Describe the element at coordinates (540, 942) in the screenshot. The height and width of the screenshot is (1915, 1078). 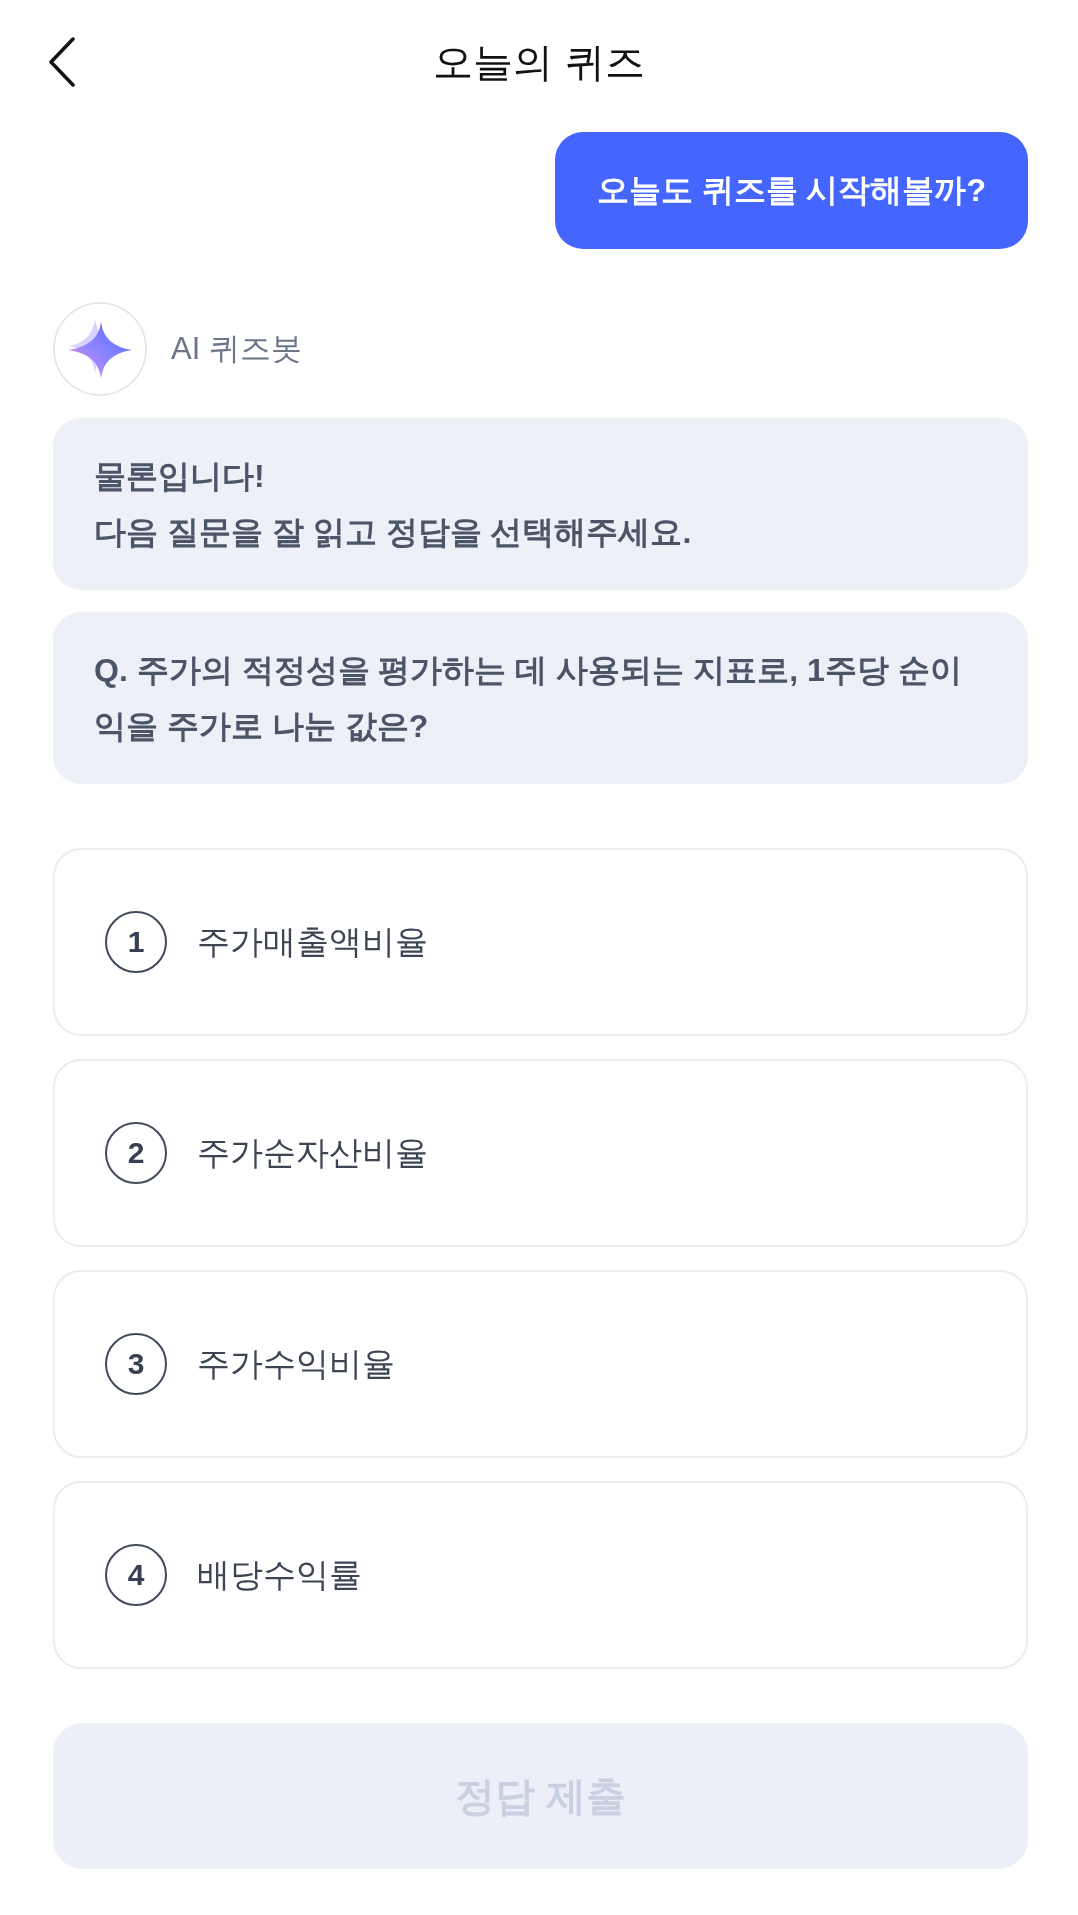
I see `answer-option: 1 주가매출액비율` at that location.